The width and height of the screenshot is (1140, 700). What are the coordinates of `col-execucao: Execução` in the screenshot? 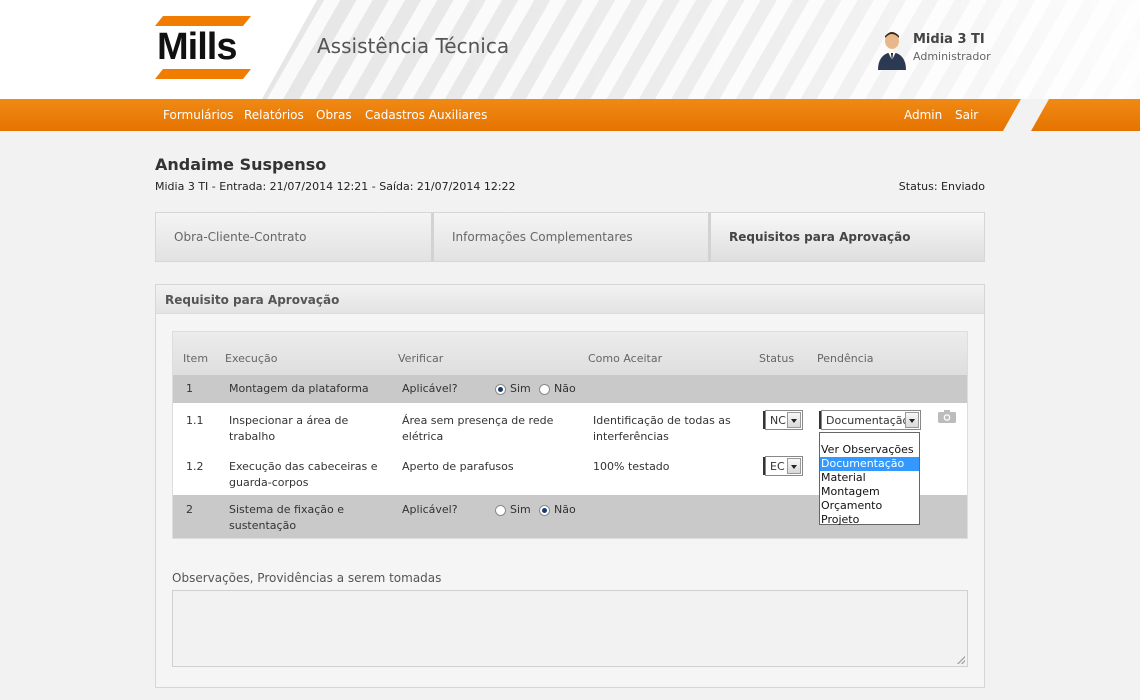 It's located at (251, 358).